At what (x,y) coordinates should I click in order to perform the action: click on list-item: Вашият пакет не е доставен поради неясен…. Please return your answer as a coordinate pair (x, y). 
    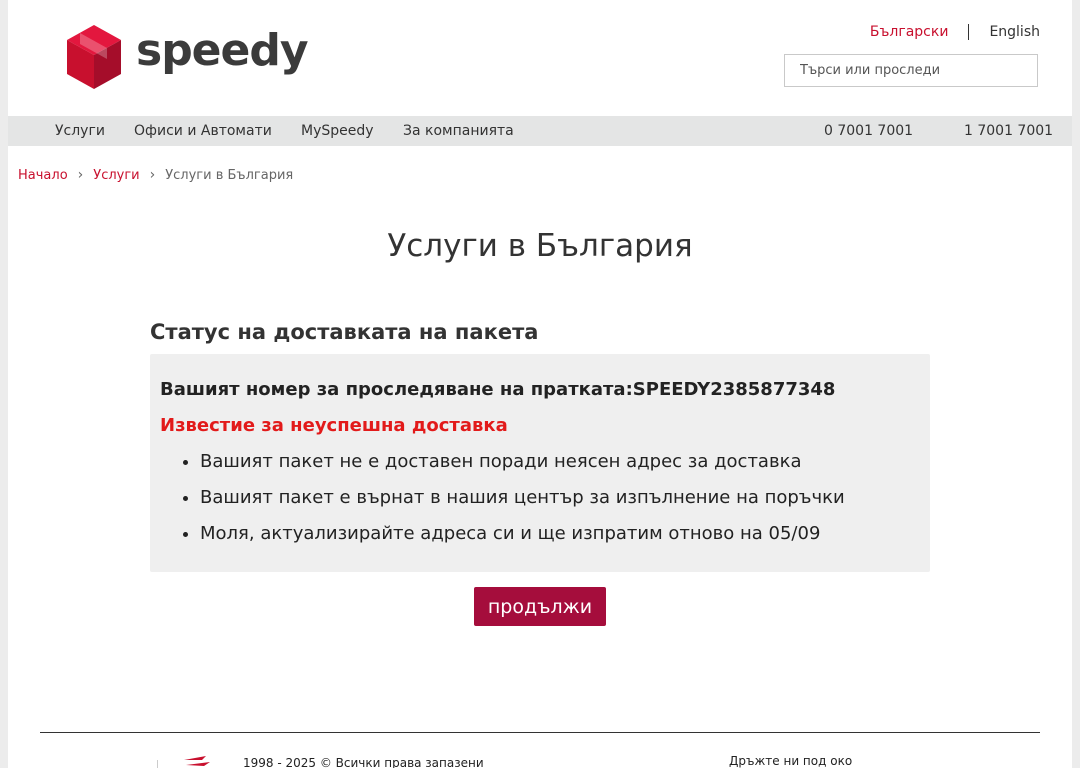
    Looking at the image, I should click on (522, 466).